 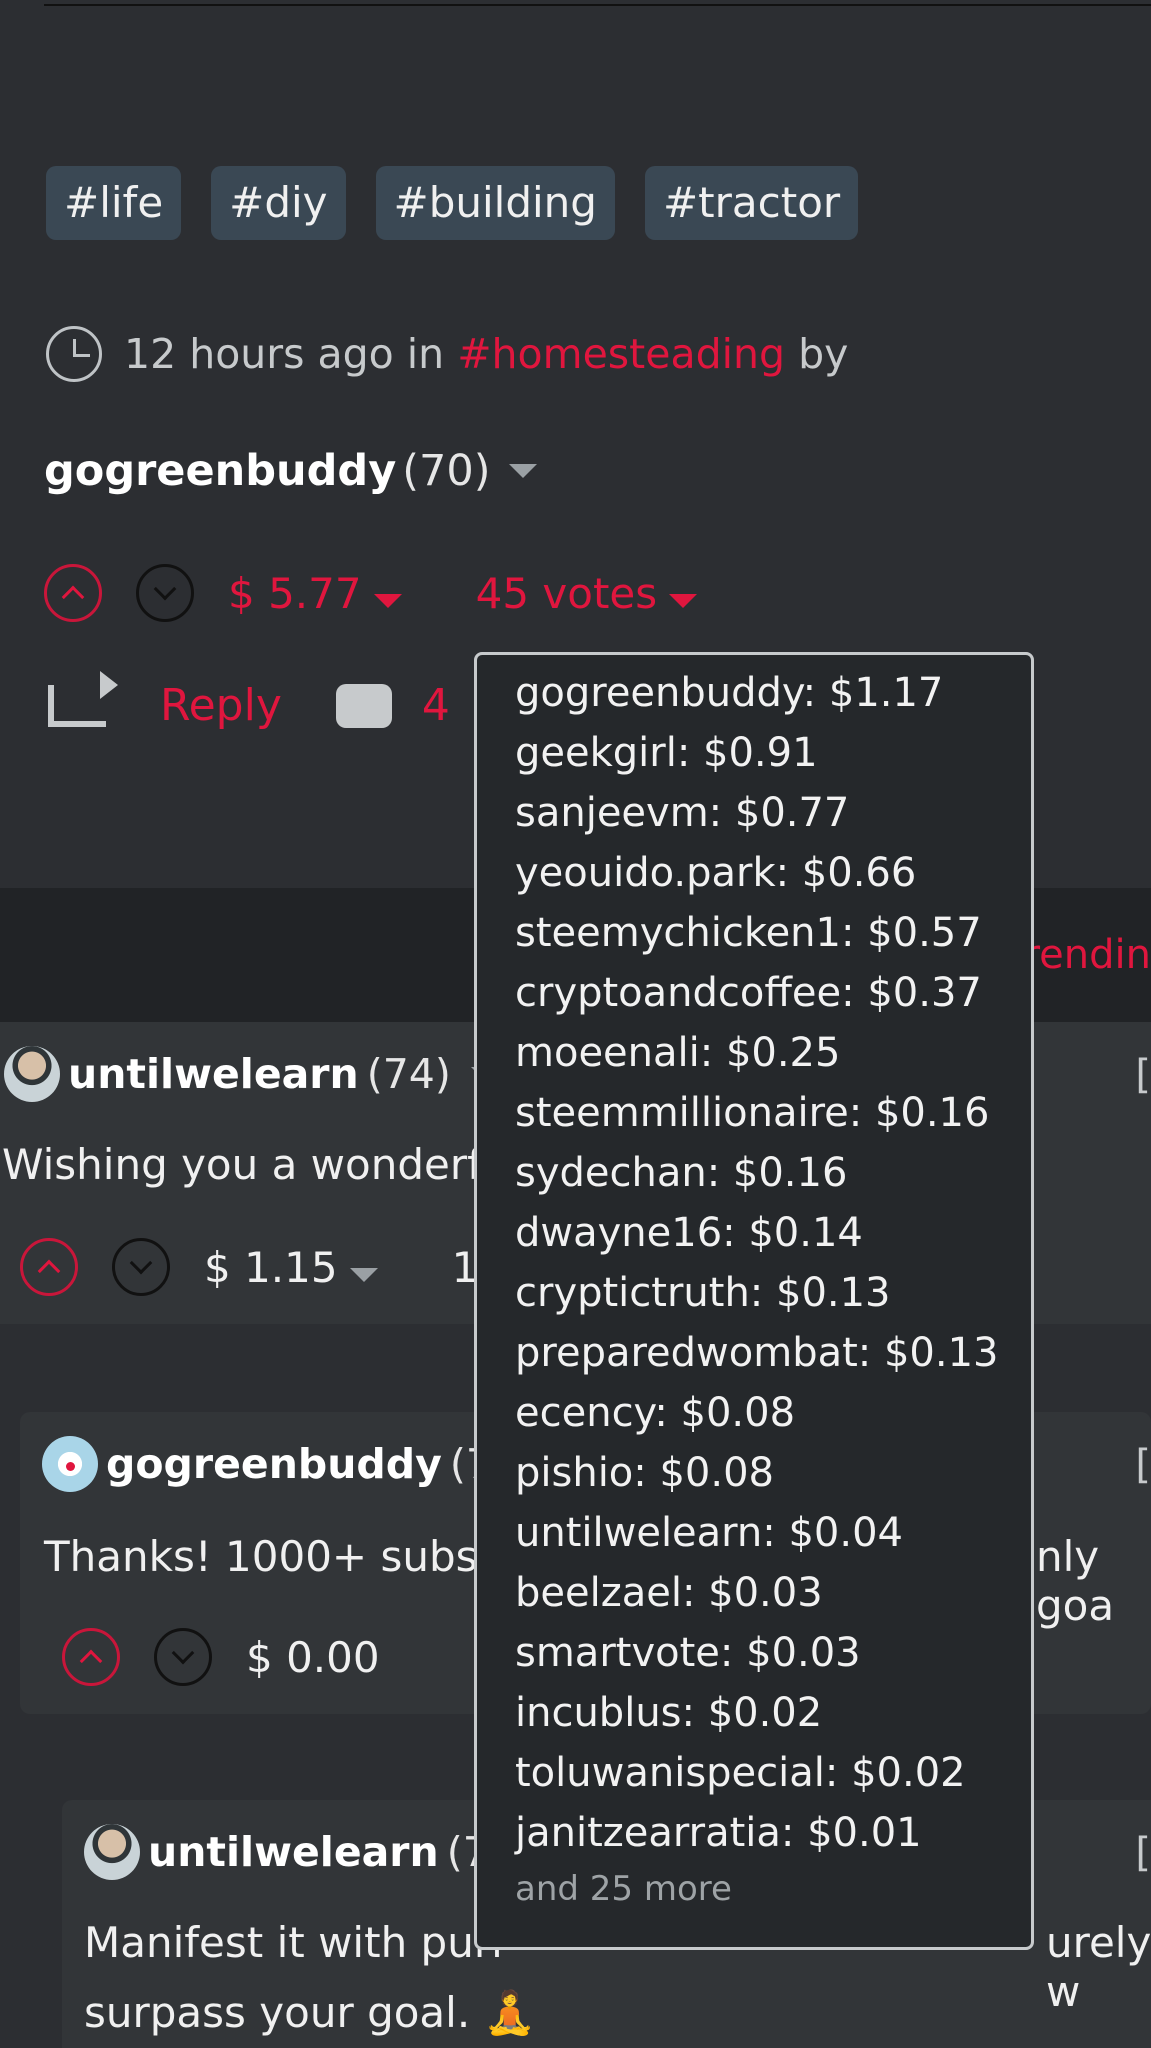 What do you see at coordinates (291, 1267) in the screenshot?
I see `payout-value: $ 1.15` at bounding box center [291, 1267].